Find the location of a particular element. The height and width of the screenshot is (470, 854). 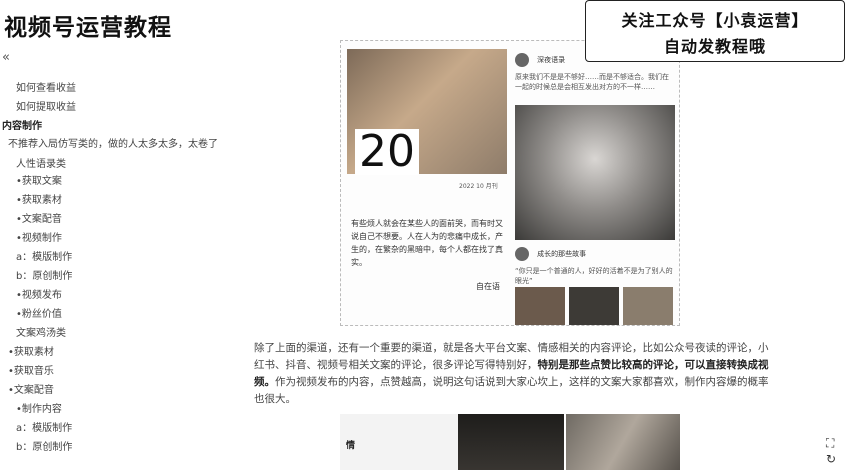

collapse-sidebar-icon: « is located at coordinates (6, 57).